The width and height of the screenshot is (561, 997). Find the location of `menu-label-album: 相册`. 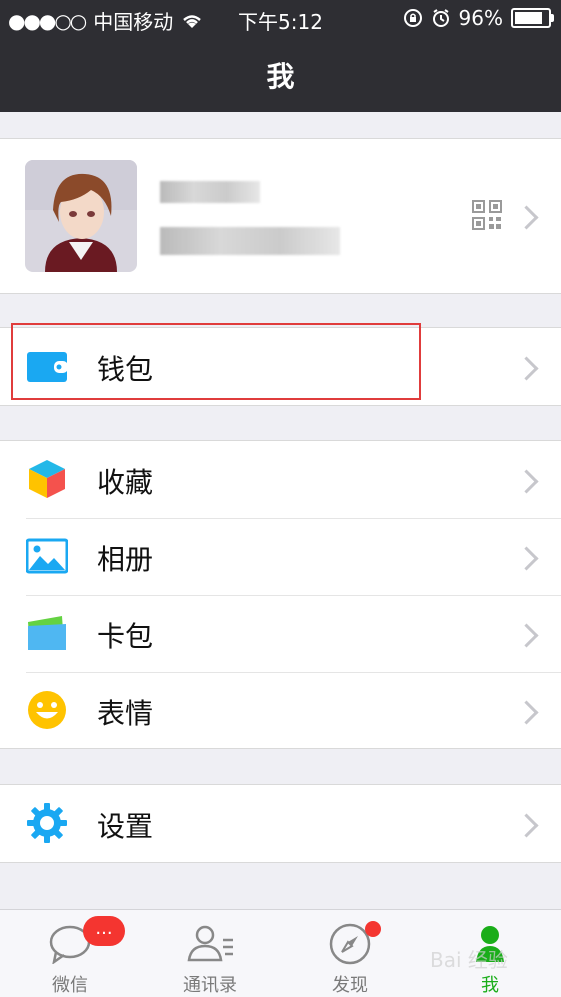

menu-label-album: 相册 is located at coordinates (125, 559).